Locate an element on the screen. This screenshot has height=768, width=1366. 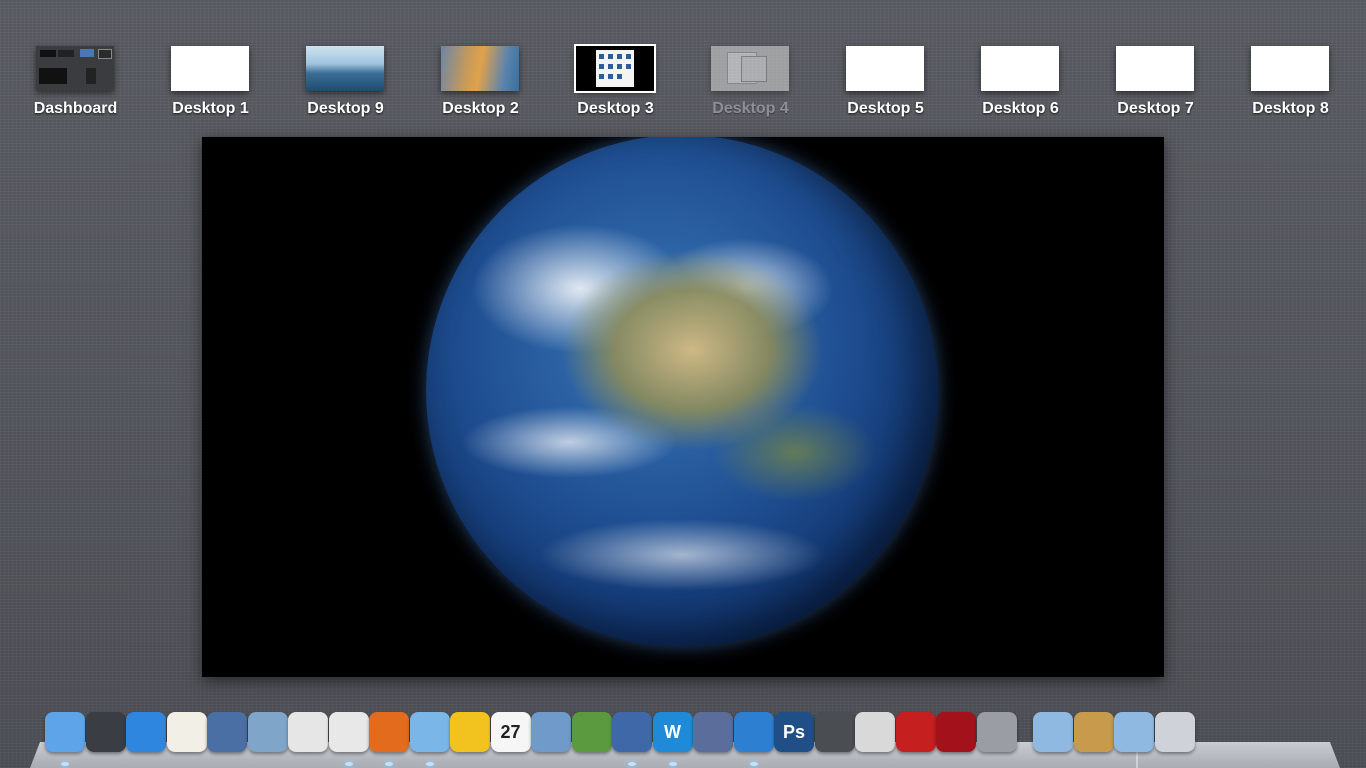
twitter-bird-icon is located at coordinates (470, 732).